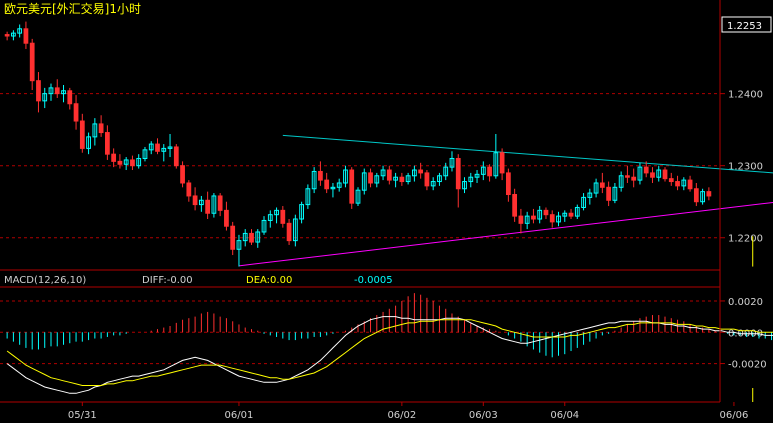 The height and width of the screenshot is (423, 773). Describe the element at coordinates (269, 280) in the screenshot. I see `dea-label: DEA:0.00` at that location.